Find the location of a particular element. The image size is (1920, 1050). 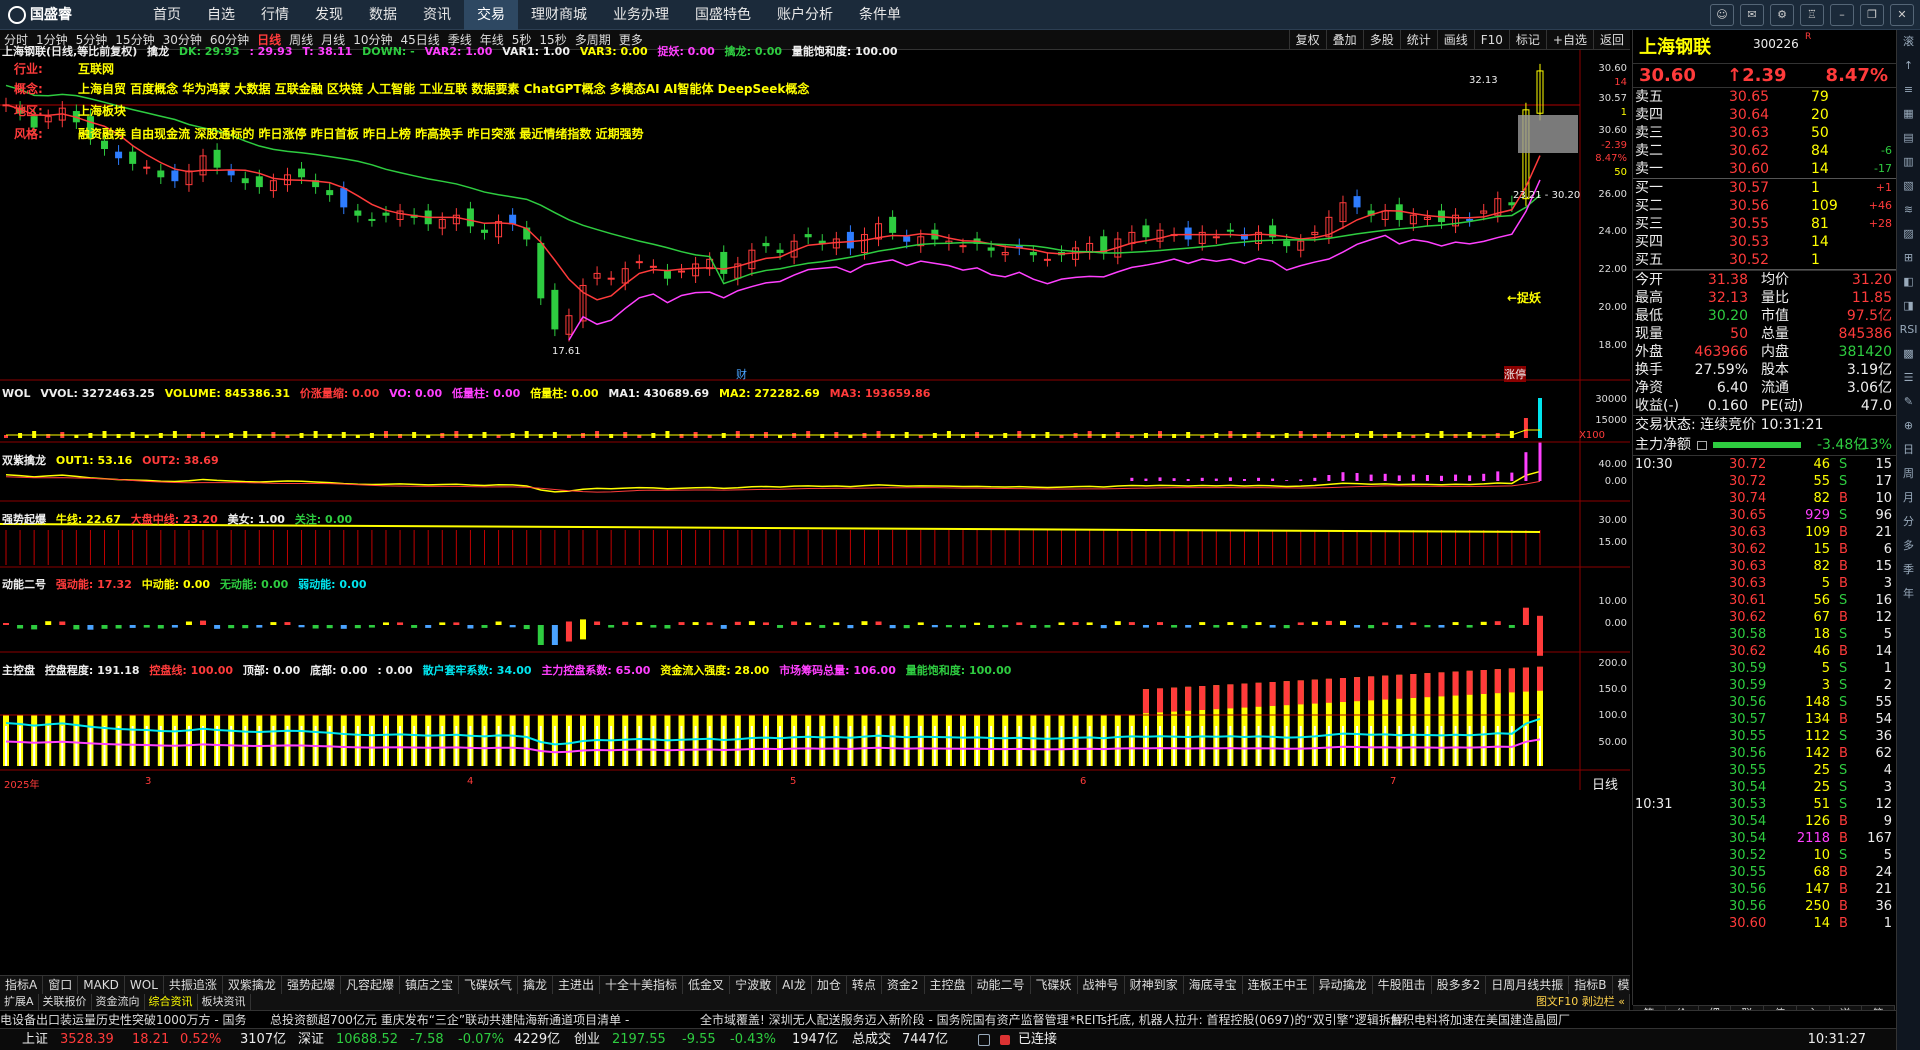

indicator-tab: 主进出 is located at coordinates (577, 985).